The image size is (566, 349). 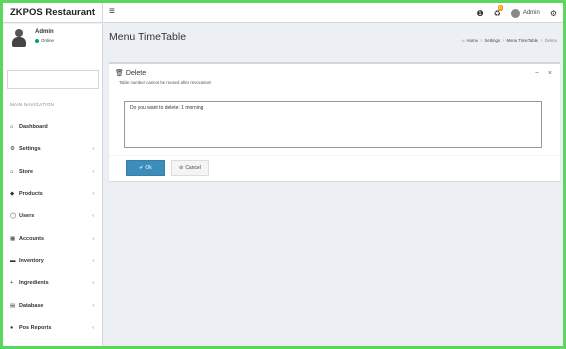 What do you see at coordinates (52, 261) in the screenshot?
I see `sidebar-item-inventory: ▬ Inventory ‹` at bounding box center [52, 261].